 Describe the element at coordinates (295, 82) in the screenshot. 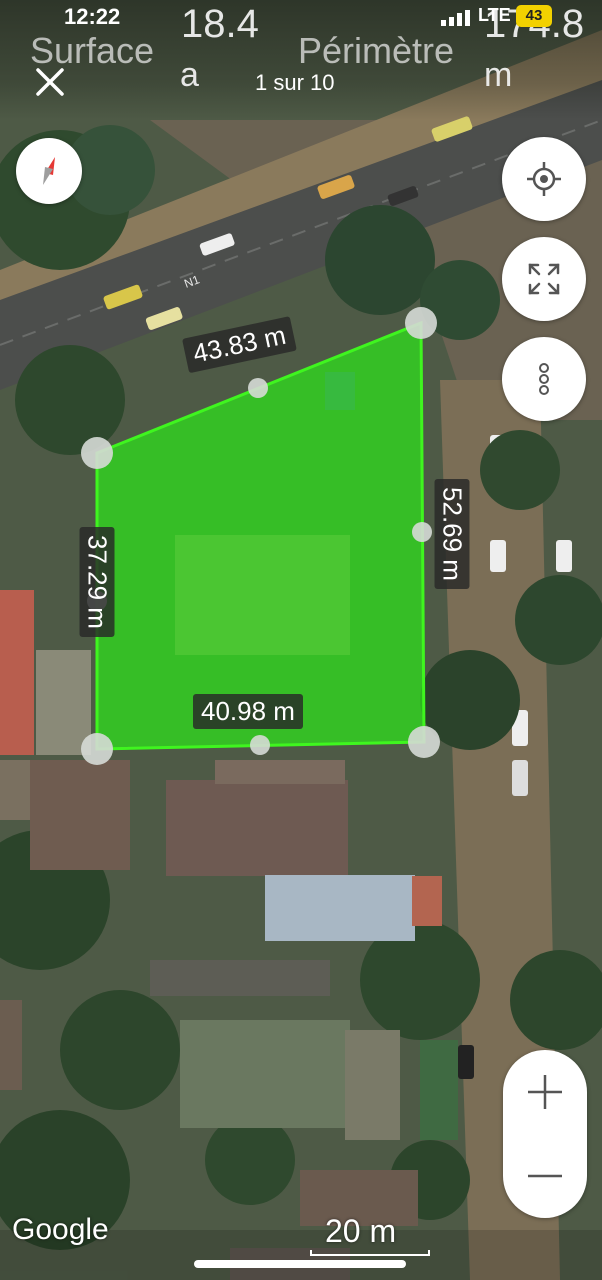

I see `page-indicator: 1 sur 10` at that location.